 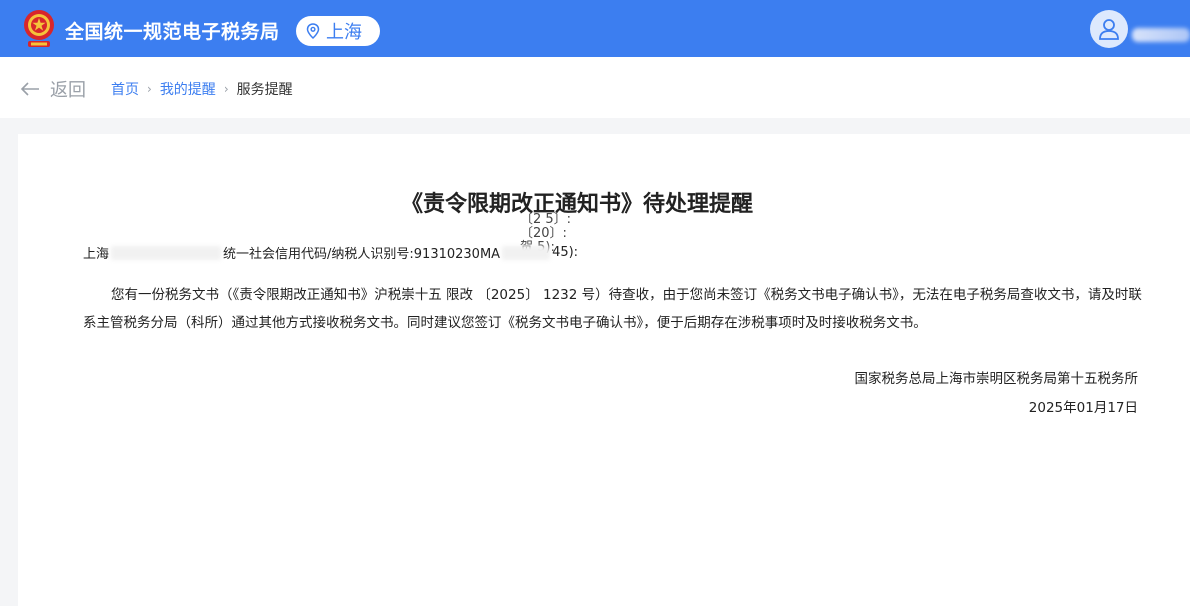 What do you see at coordinates (996, 379) in the screenshot?
I see `issuing-office: 国家税务总局上海市崇明区税务局第十五税务所` at bounding box center [996, 379].